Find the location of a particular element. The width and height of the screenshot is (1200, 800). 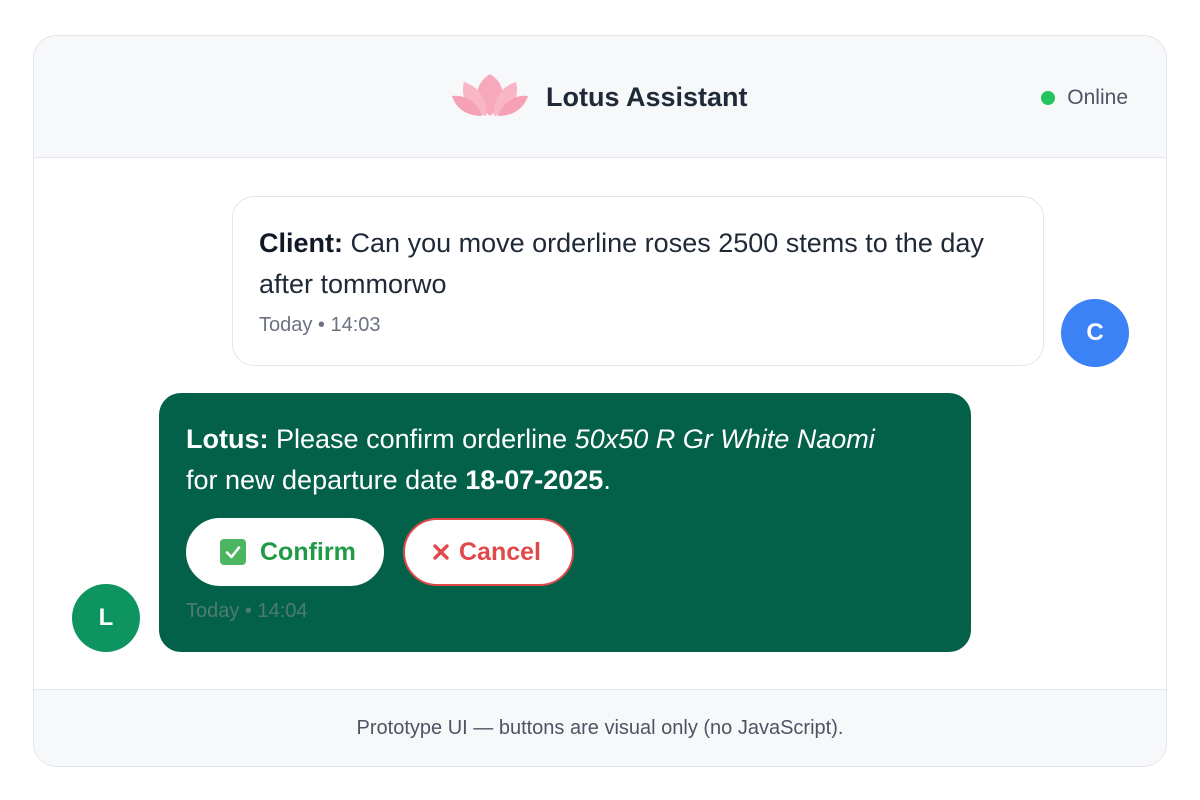

status-label: Online is located at coordinates (1097, 97).